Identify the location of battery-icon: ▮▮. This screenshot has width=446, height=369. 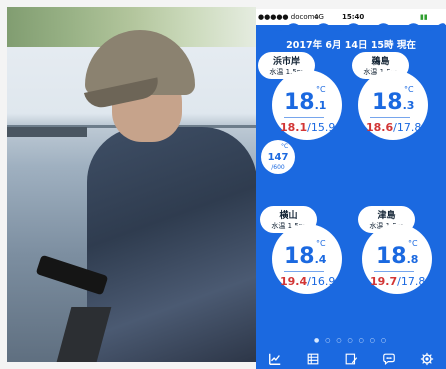
(424, 17).